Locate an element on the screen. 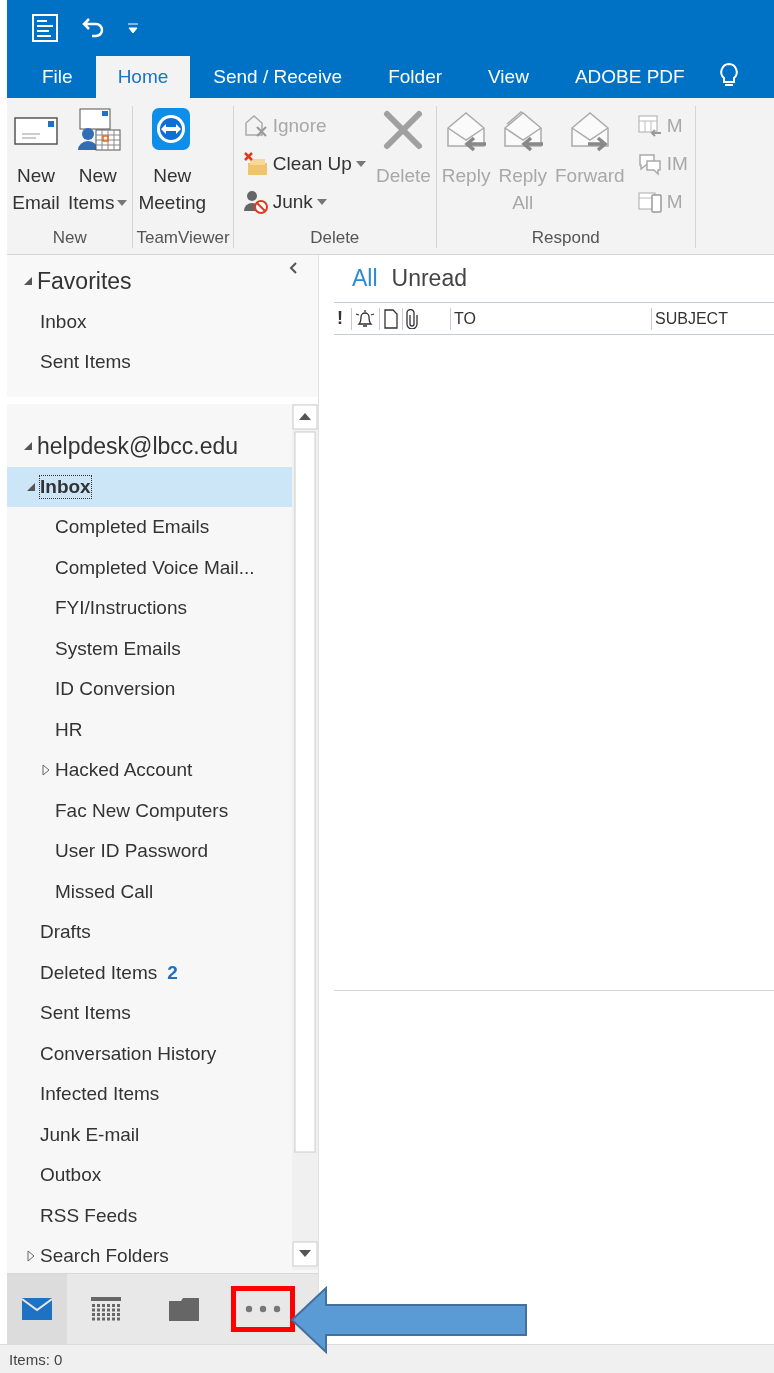 Image resolution: width=774 pixels, height=1373 pixels. folder-icon is located at coordinates (184, 1309).